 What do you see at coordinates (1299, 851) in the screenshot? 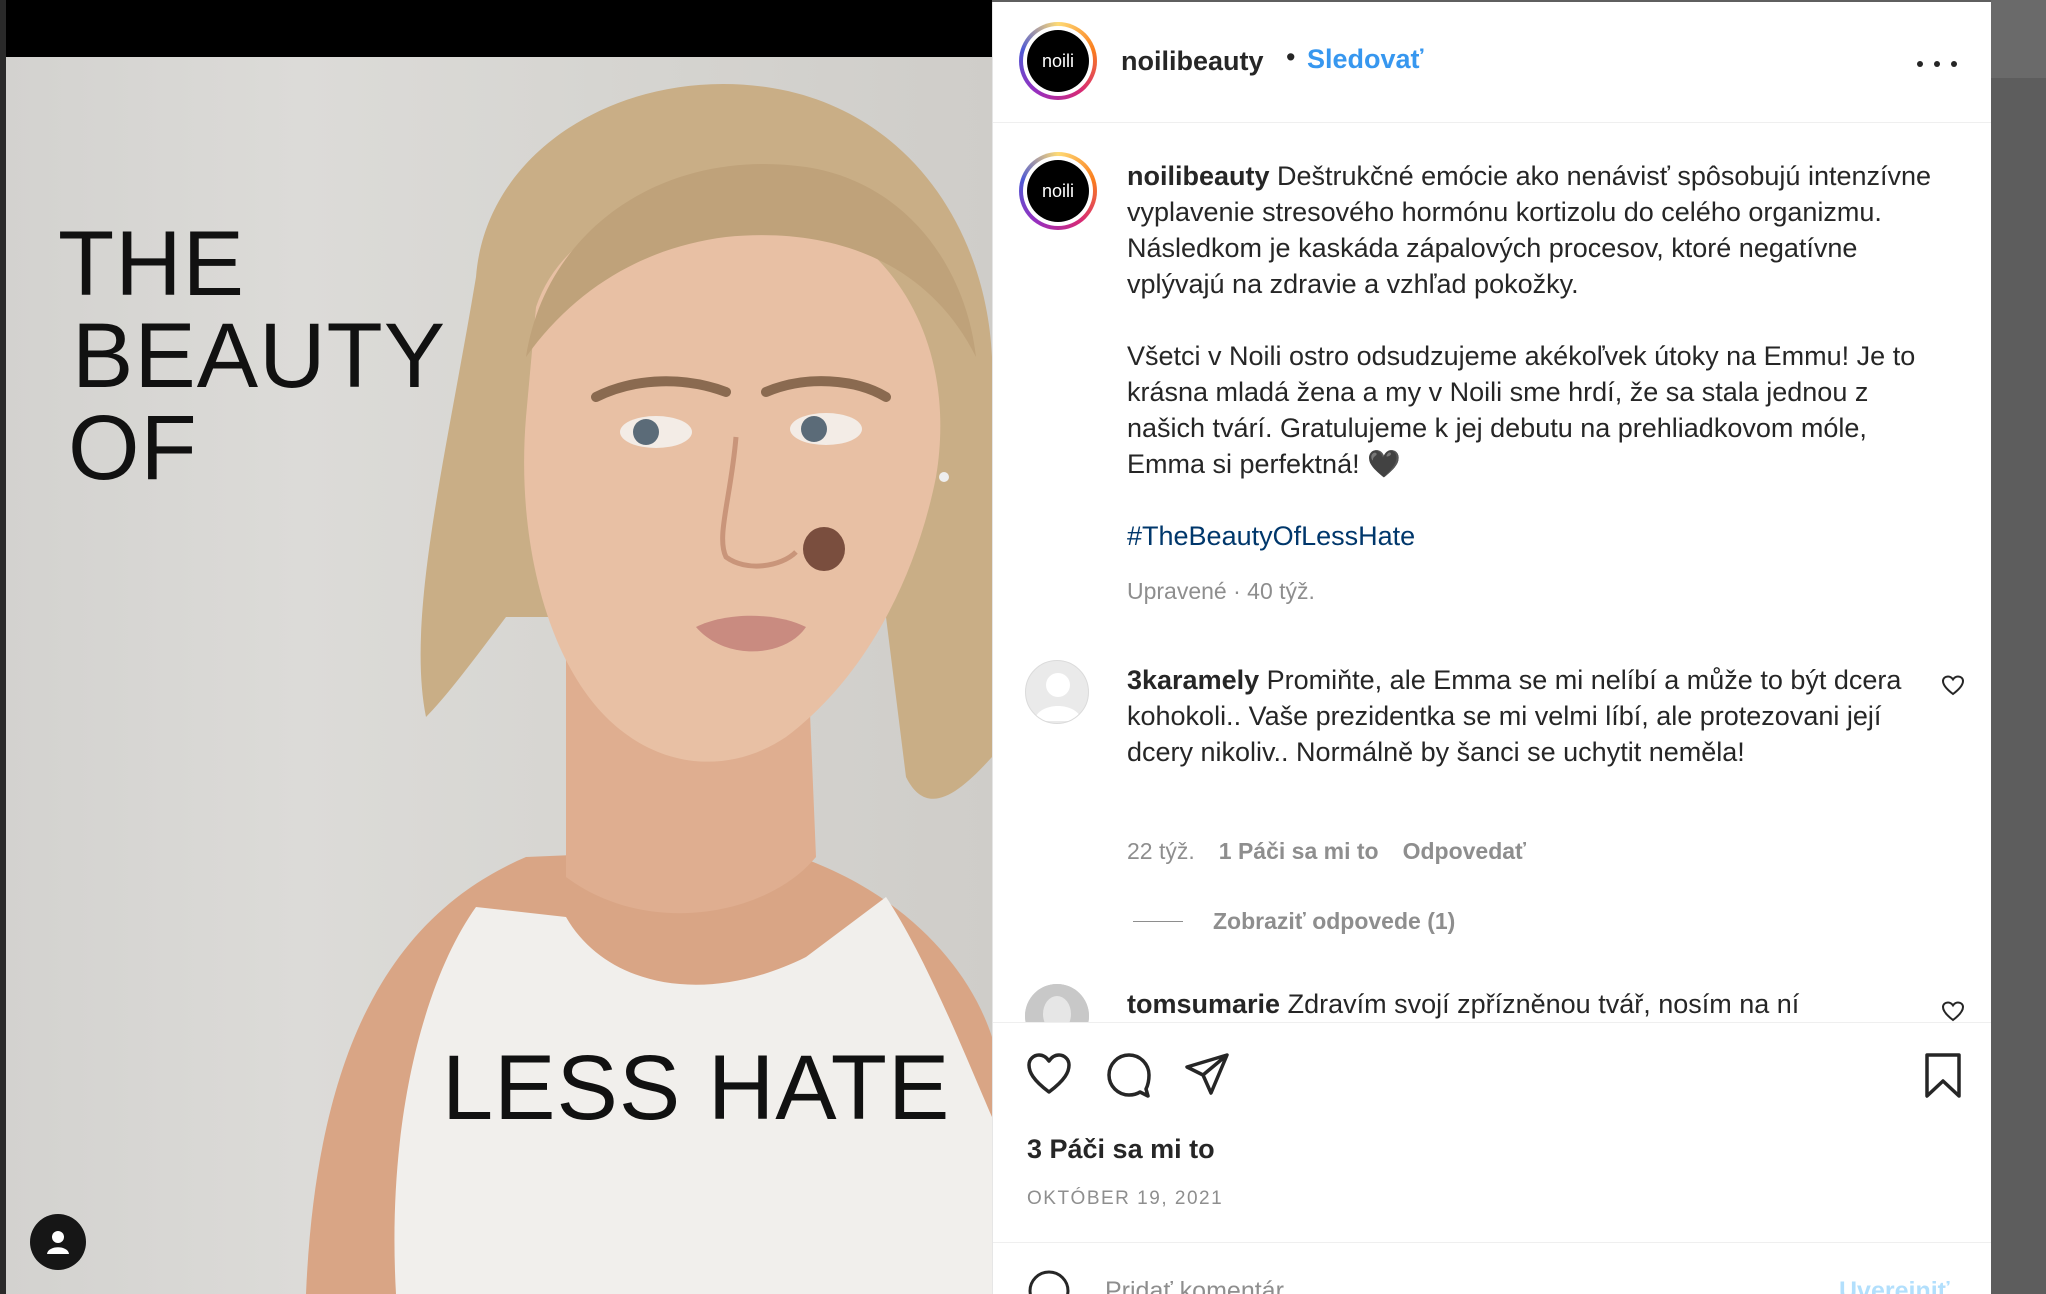
I see `comment-likes-link: 1 Páči sa mi to` at bounding box center [1299, 851].